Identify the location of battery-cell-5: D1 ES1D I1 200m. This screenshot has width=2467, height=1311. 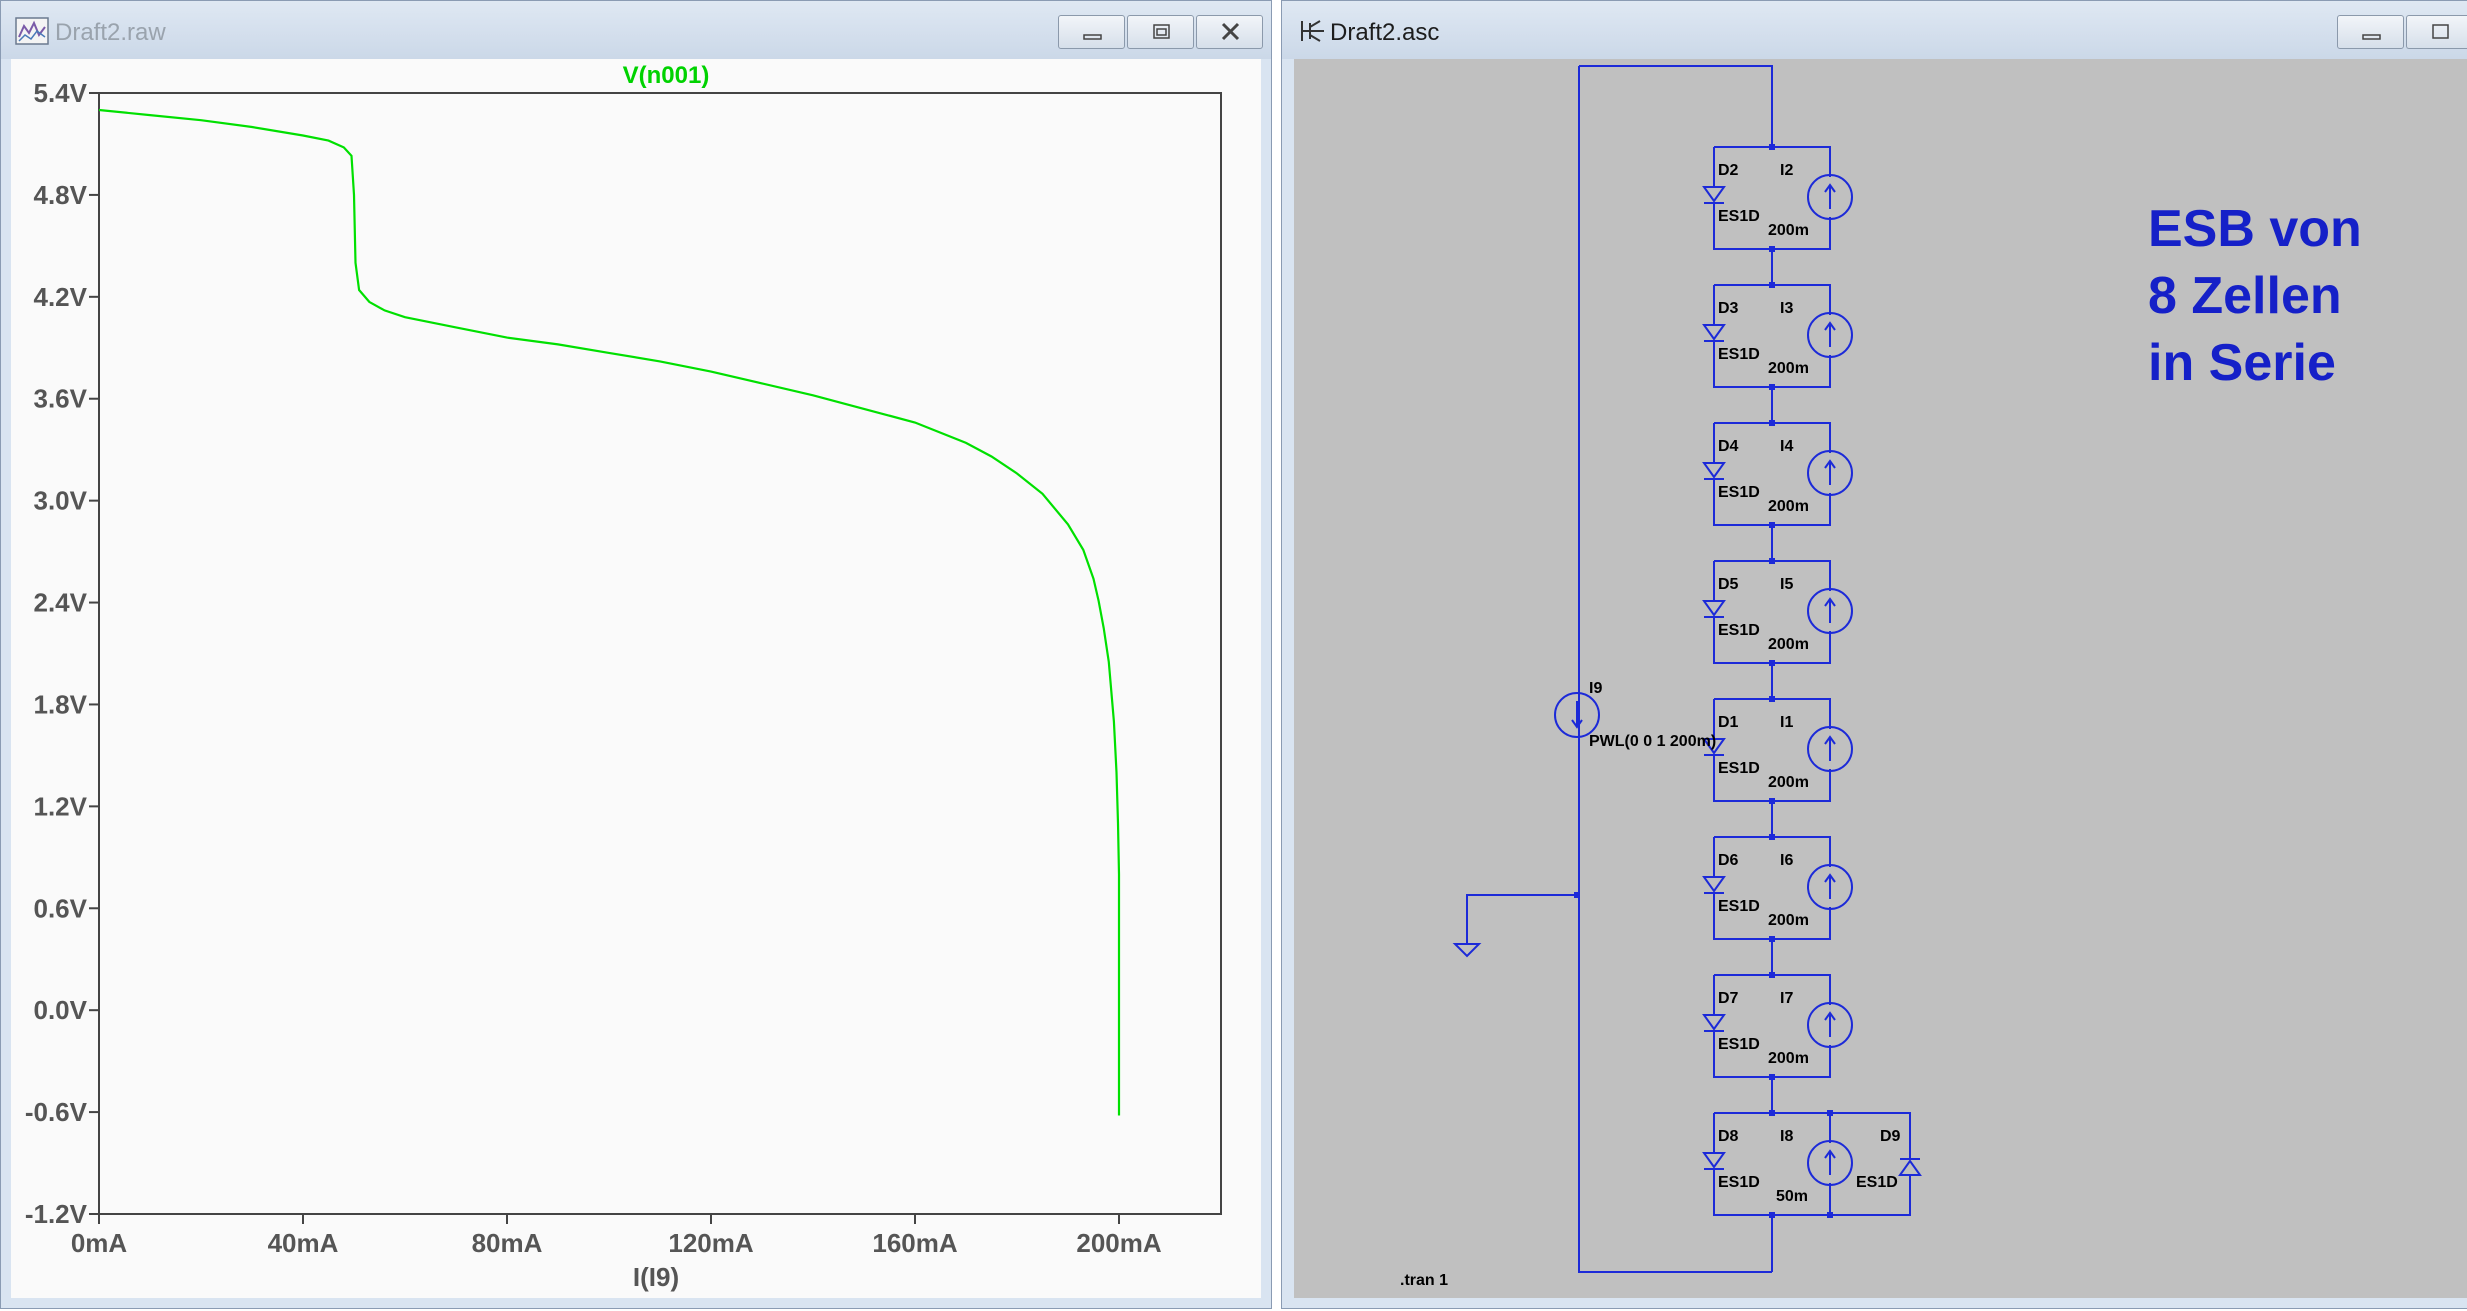
(1777, 766).